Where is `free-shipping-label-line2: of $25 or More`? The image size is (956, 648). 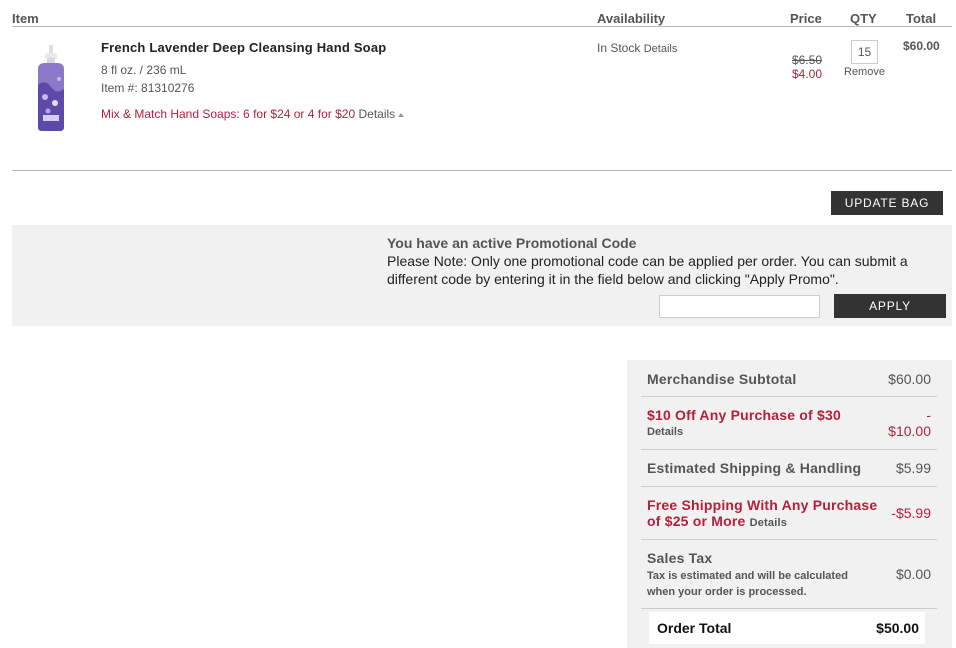
free-shipping-label-line2: of $25 or More is located at coordinates (696, 521).